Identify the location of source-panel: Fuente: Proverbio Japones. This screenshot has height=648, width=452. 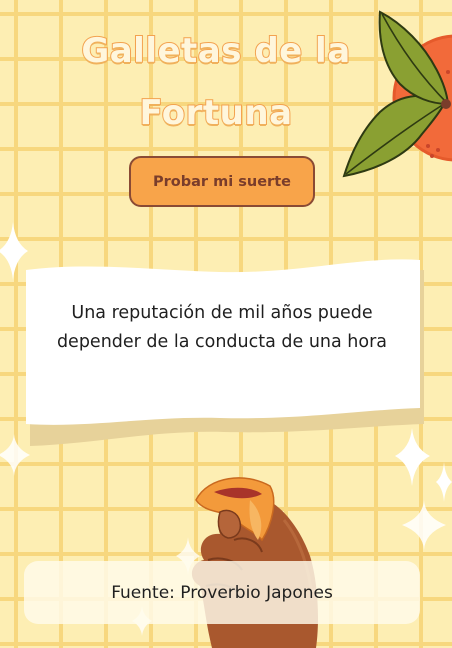
(222, 592).